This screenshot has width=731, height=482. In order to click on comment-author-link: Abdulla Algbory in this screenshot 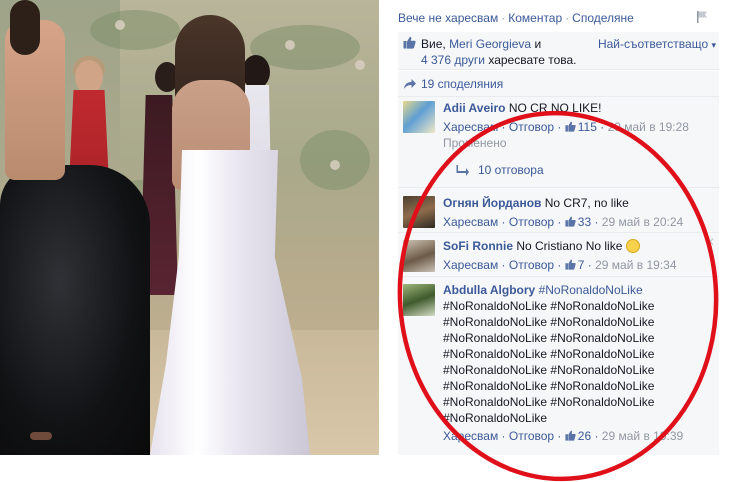, I will do `click(489, 290)`.